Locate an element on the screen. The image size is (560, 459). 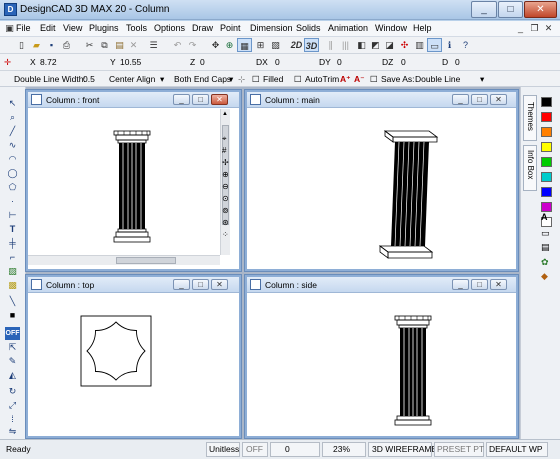
fill-pattern-icon: ▨ is located at coordinates (12, 271).